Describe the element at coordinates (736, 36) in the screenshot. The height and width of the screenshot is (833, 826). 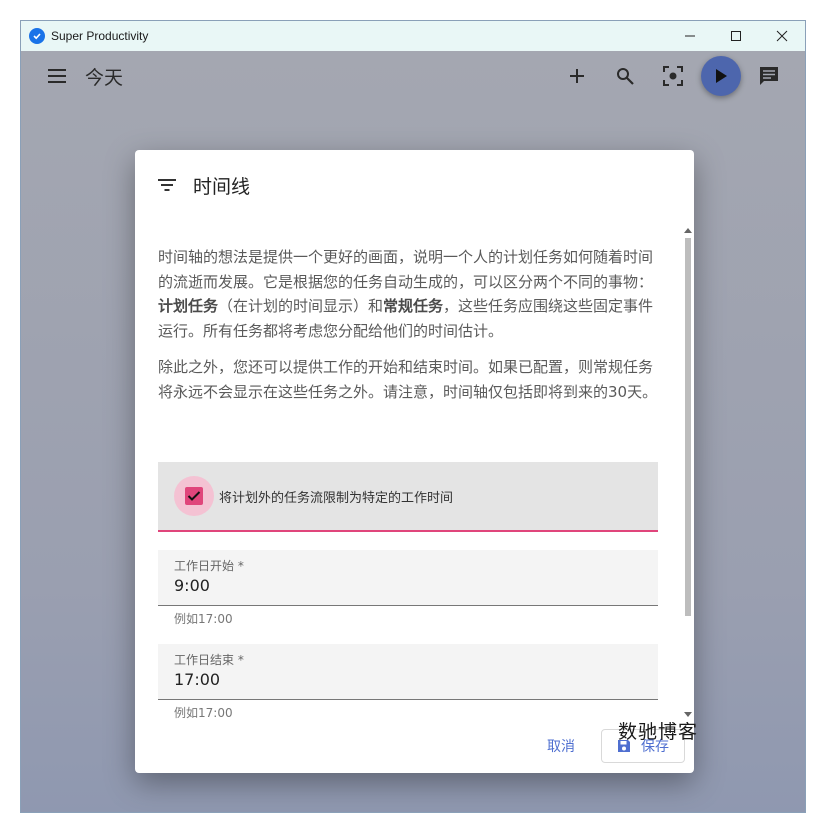
I see `maximize-button` at that location.